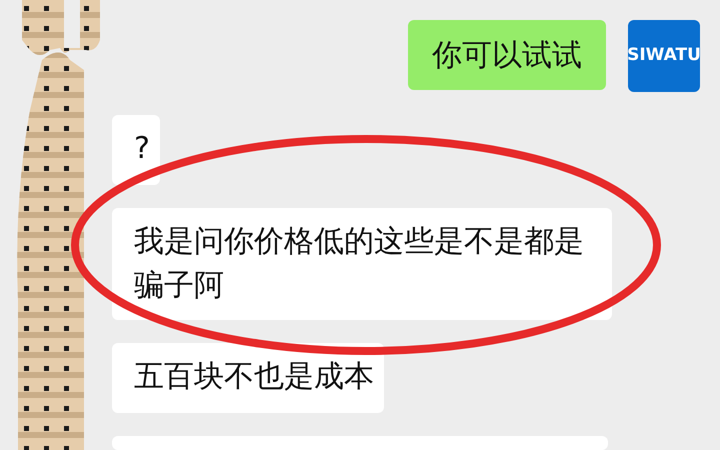 This screenshot has height=450, width=720. What do you see at coordinates (507, 55) in the screenshot?
I see `message-bubble: 你可以试试` at bounding box center [507, 55].